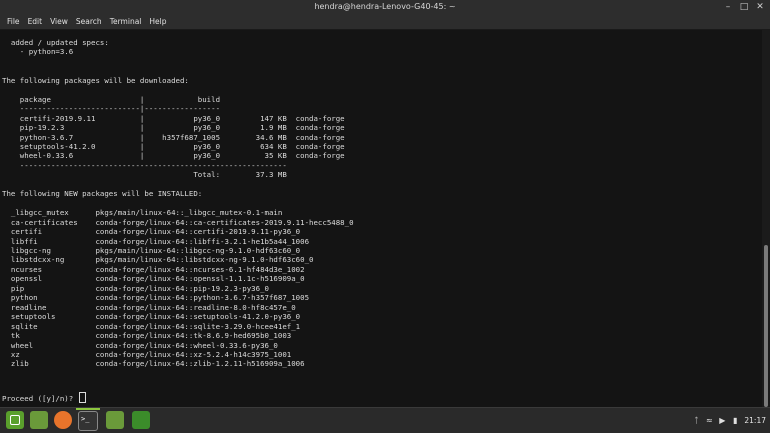 This screenshot has width=770, height=433. Describe the element at coordinates (728, 7) in the screenshot. I see `minimize-icon: –` at that location.